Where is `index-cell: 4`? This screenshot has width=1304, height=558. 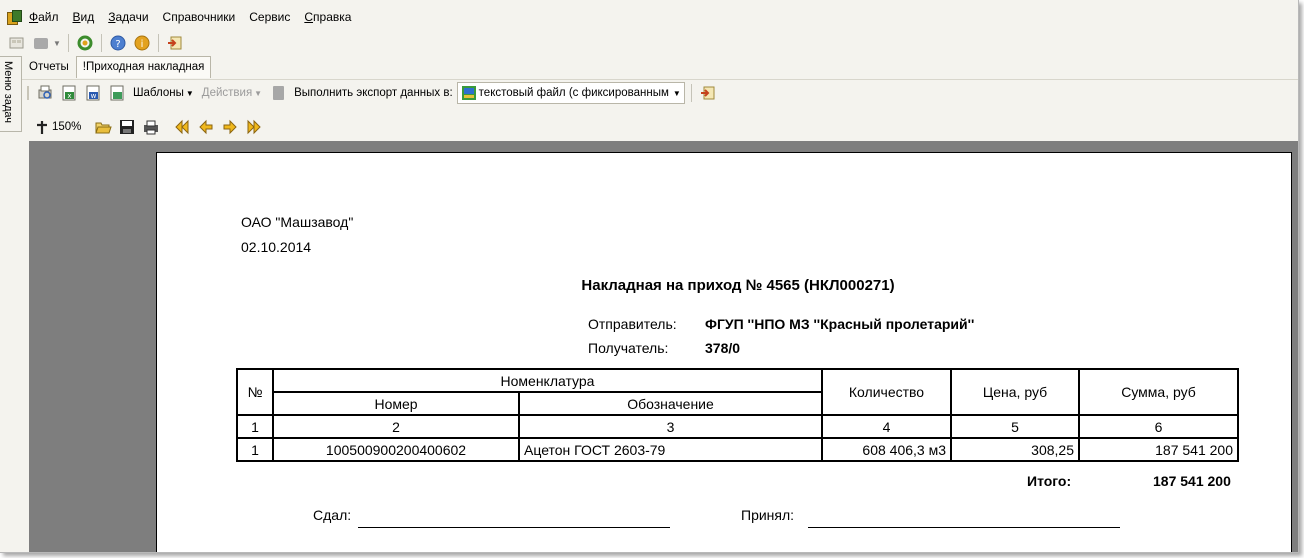
index-cell: 4 is located at coordinates (886, 426).